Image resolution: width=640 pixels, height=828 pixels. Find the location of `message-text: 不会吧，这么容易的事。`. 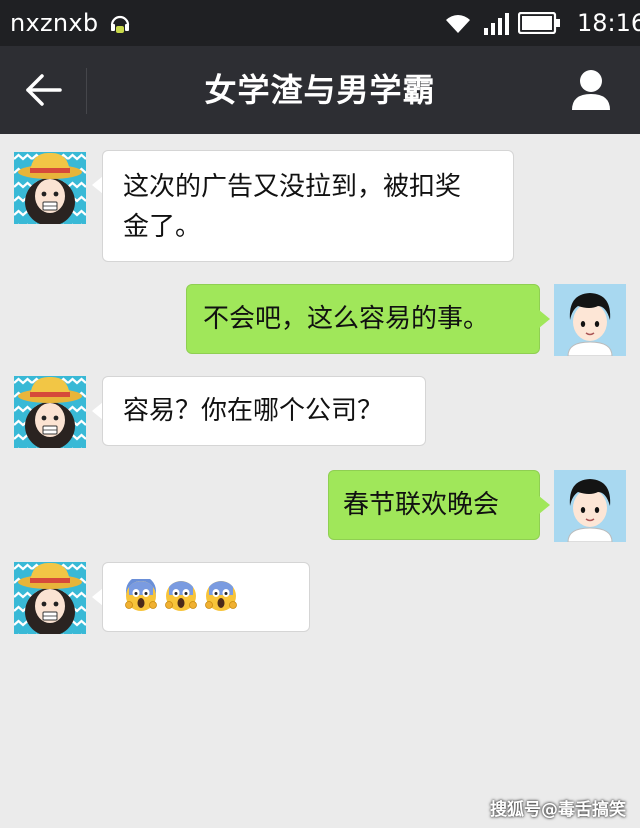

message-text: 不会吧，这么容易的事。 is located at coordinates (346, 319).